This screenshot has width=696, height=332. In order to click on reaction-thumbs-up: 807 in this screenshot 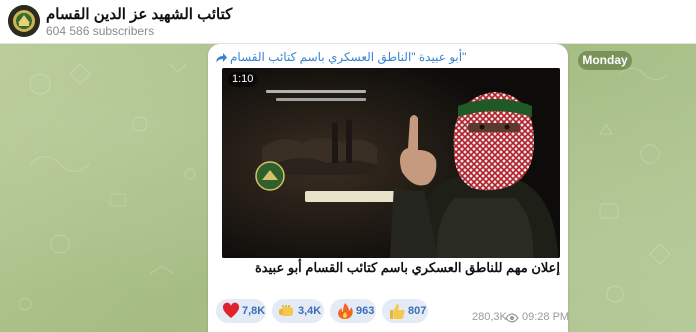, I will do `click(405, 311)`.